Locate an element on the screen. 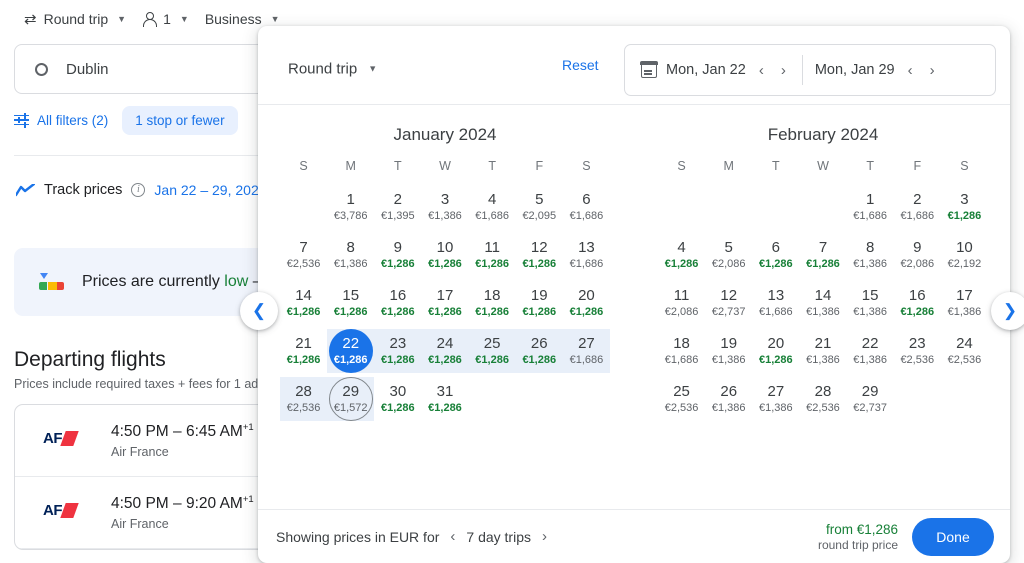  day-cell: 14 €1,386 is located at coordinates (822, 303).